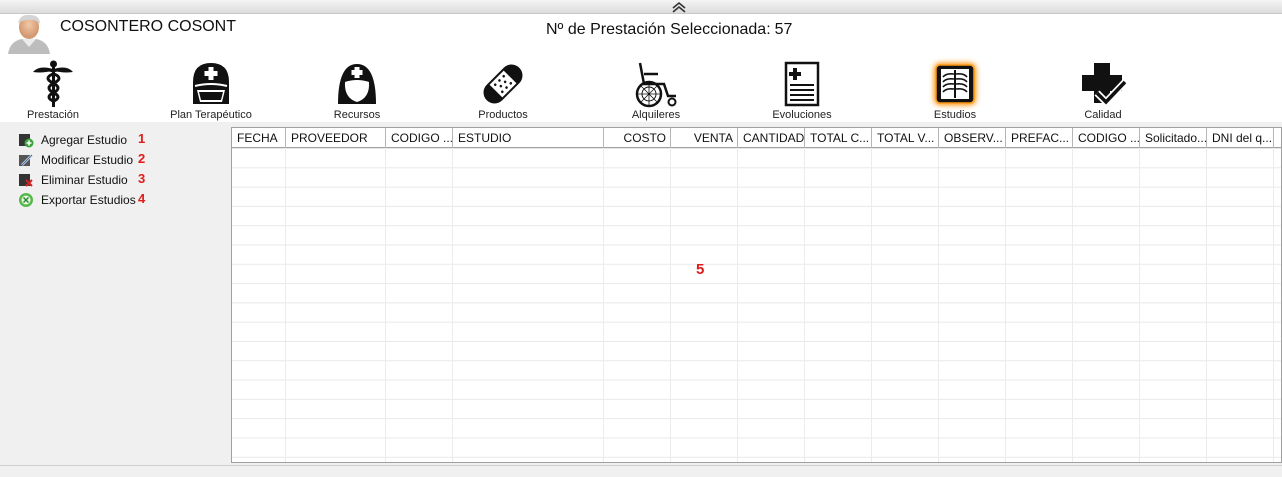 This screenshot has height=477, width=1282. Describe the element at coordinates (656, 84) in the screenshot. I see `wheelchair-icon` at that location.